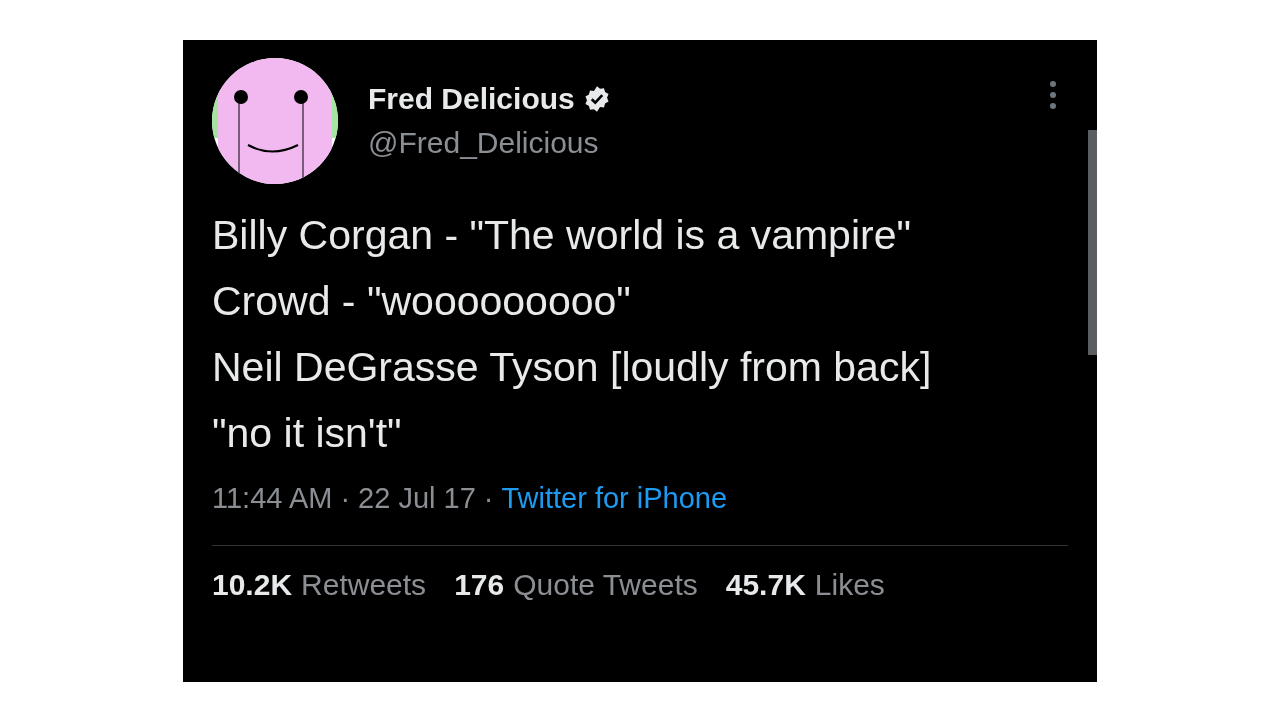  What do you see at coordinates (614, 498) in the screenshot?
I see `source-link: Twitter for iPhone` at bounding box center [614, 498].